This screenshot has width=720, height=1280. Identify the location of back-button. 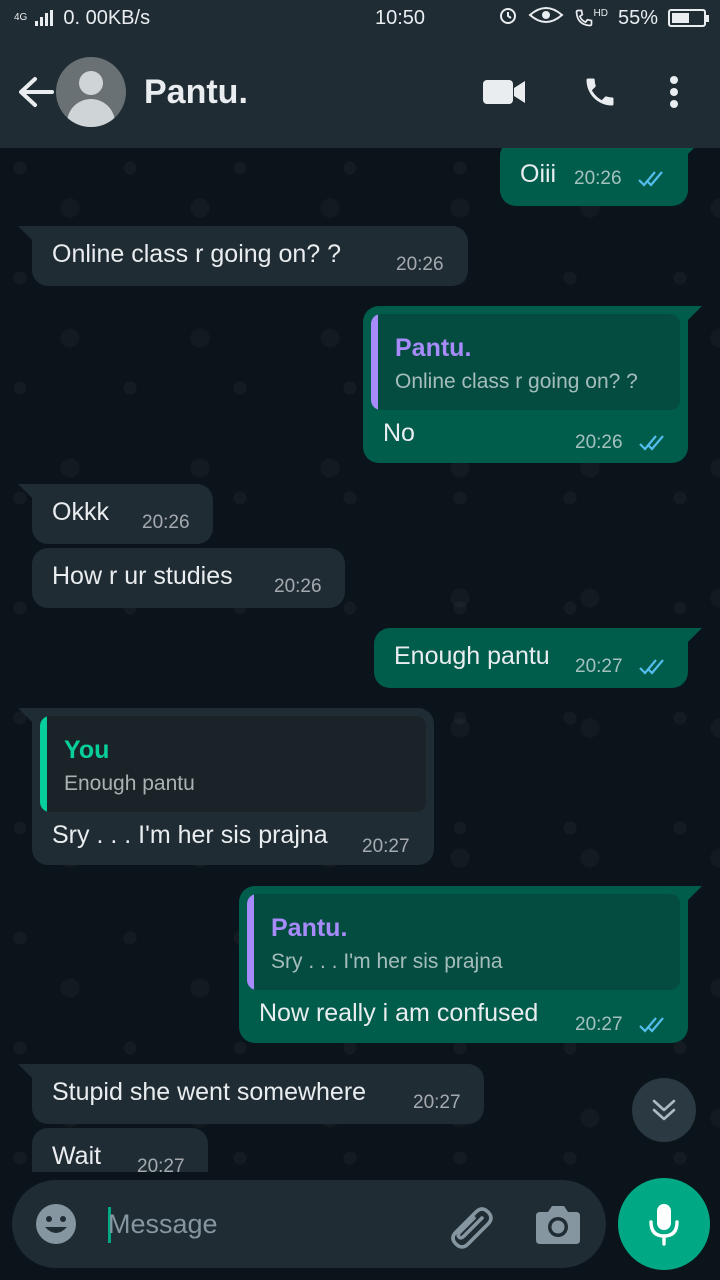
(32, 92).